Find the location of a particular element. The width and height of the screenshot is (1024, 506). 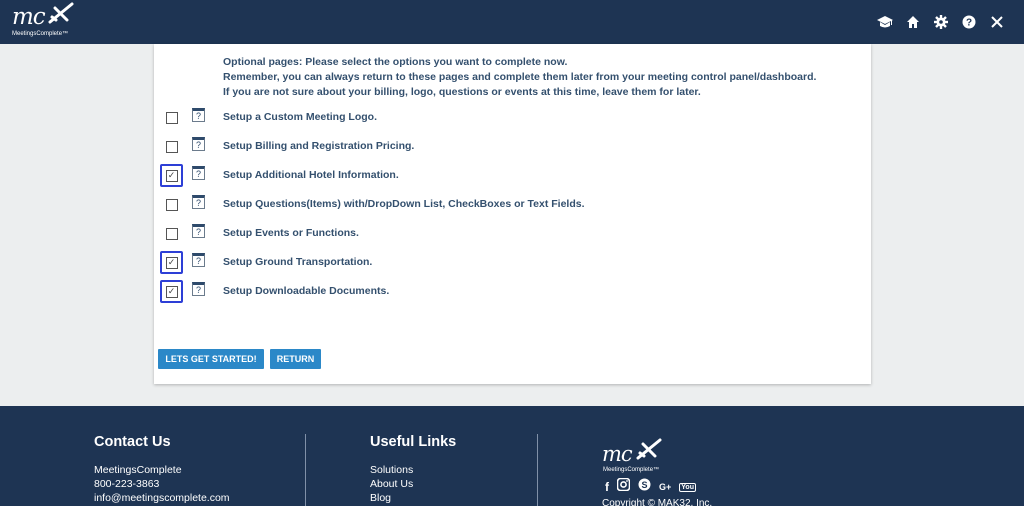

facebook-icon: f is located at coordinates (607, 487).